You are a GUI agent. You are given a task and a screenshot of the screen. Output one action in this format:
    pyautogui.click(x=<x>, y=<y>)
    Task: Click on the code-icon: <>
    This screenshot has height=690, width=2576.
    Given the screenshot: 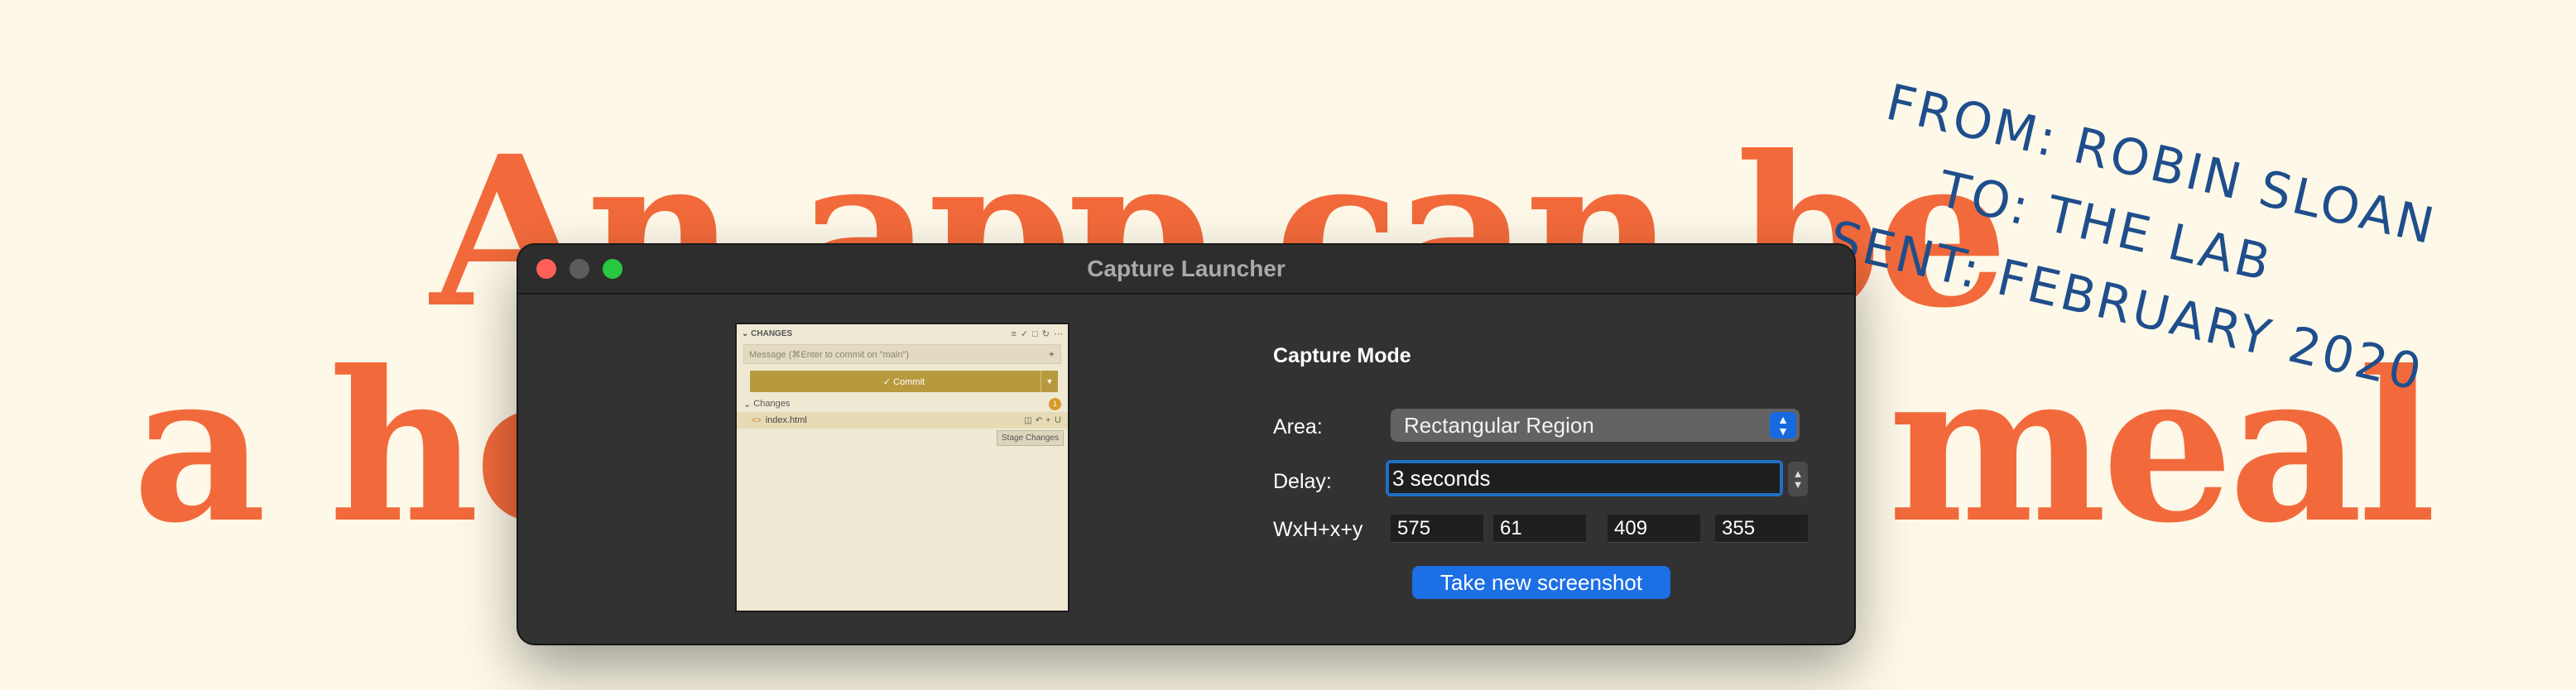 What is the action you would take?
    pyautogui.click(x=757, y=420)
    